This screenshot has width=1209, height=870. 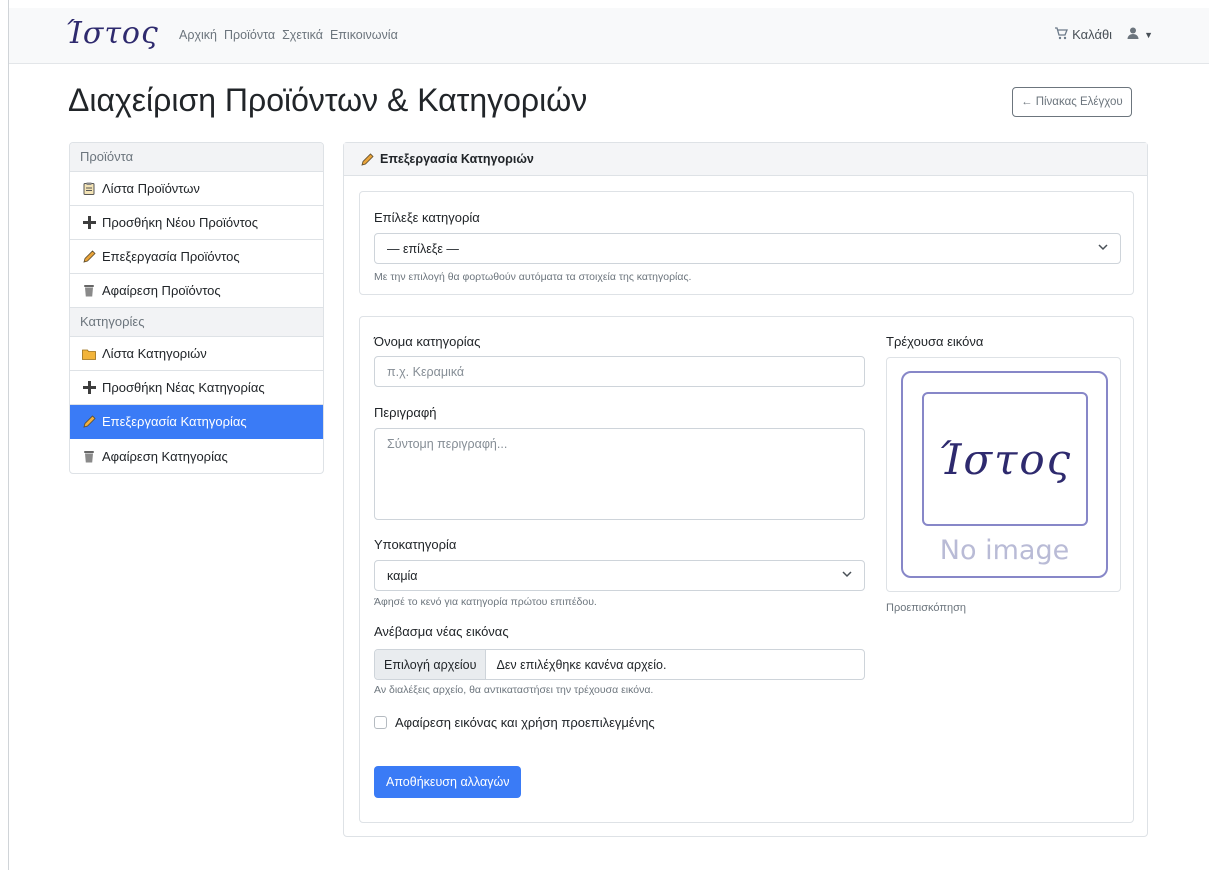 I want to click on user-menu: ▼, so click(x=1139, y=34).